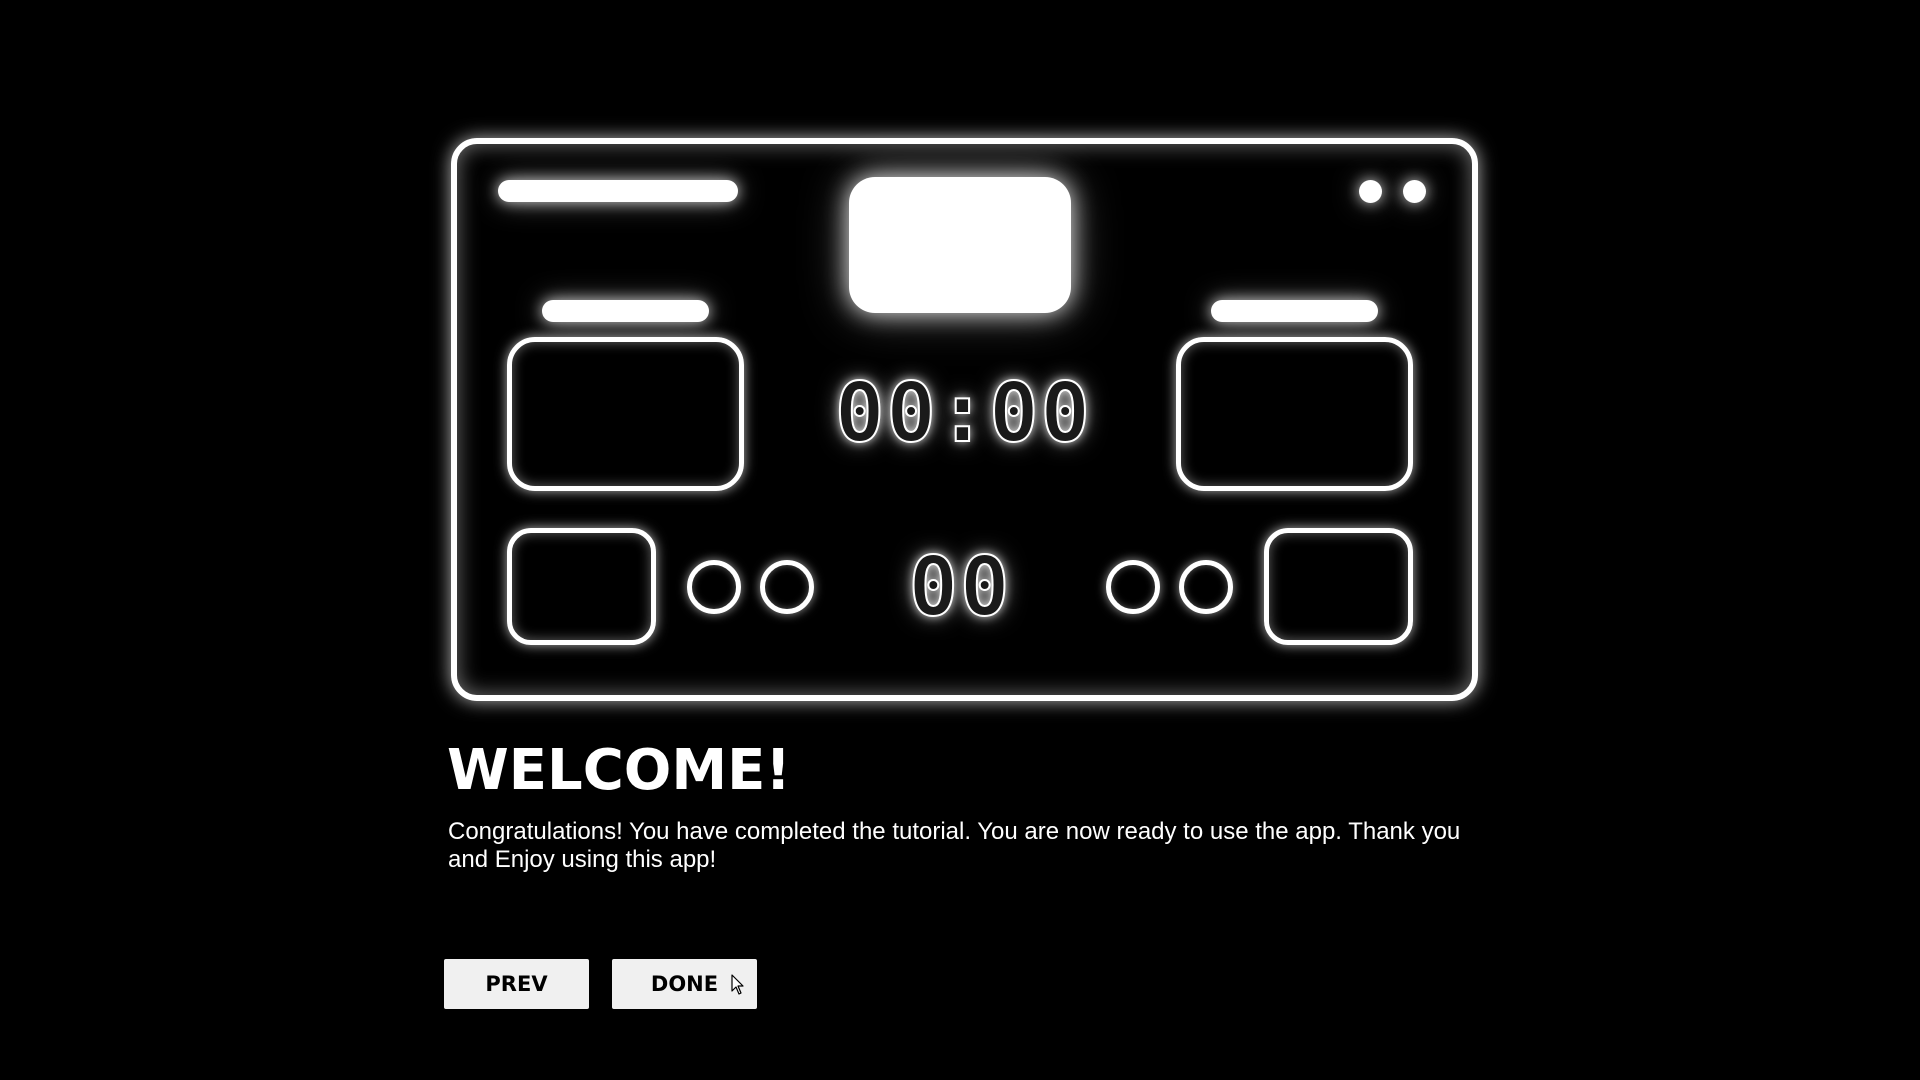  I want to click on mouse-pointer-icon, so click(737, 984).